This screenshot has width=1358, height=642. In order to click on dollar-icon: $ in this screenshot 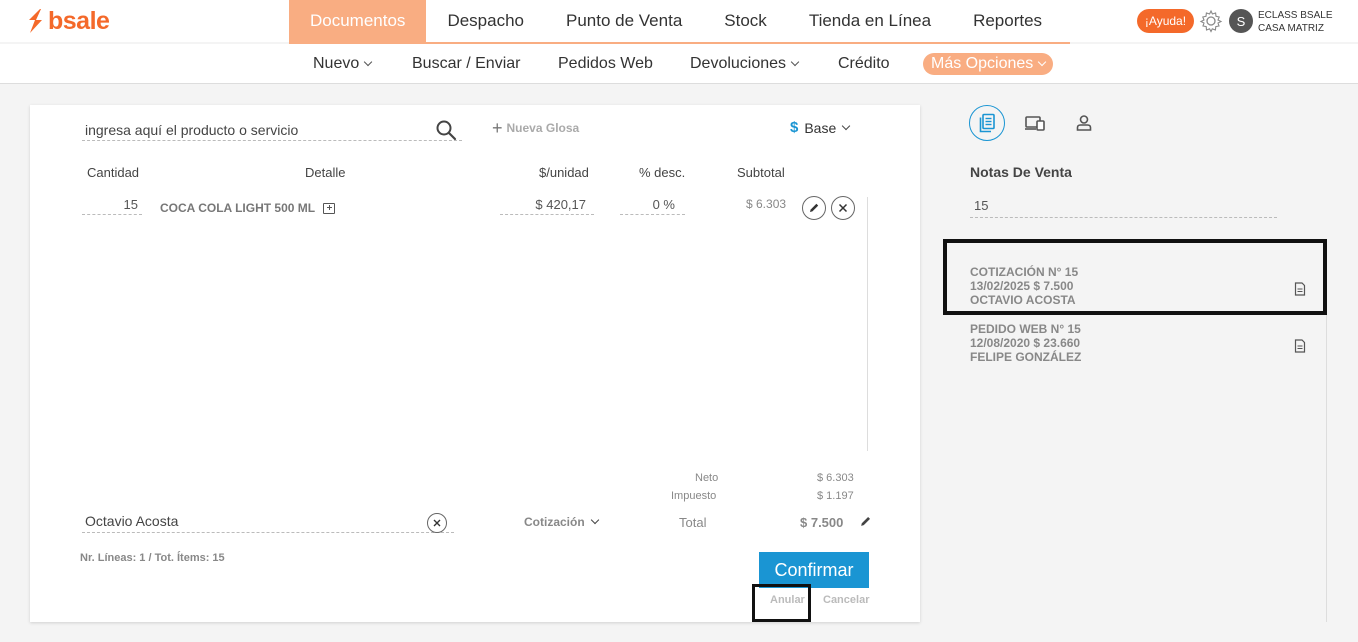, I will do `click(794, 127)`.